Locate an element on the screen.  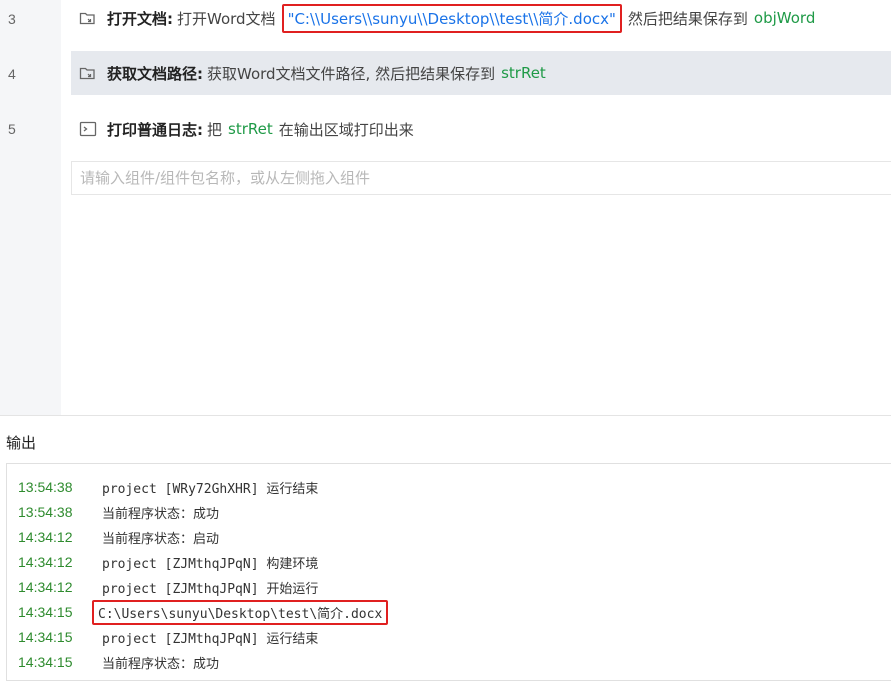
log-entry: 14:34:12 project [ZJMthqJPqN] 开始运行 is located at coordinates (170, 587).